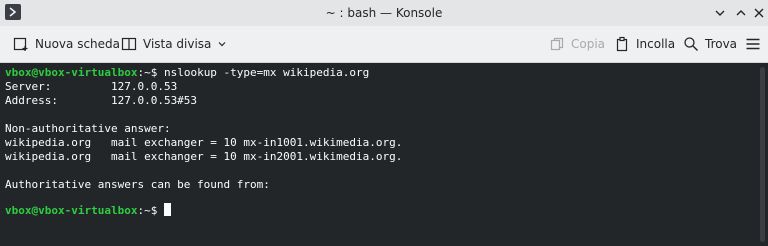 This screenshot has width=768, height=246. Describe the element at coordinates (88, 128) in the screenshot. I see `output-line: Non-authoritative answer:` at that location.